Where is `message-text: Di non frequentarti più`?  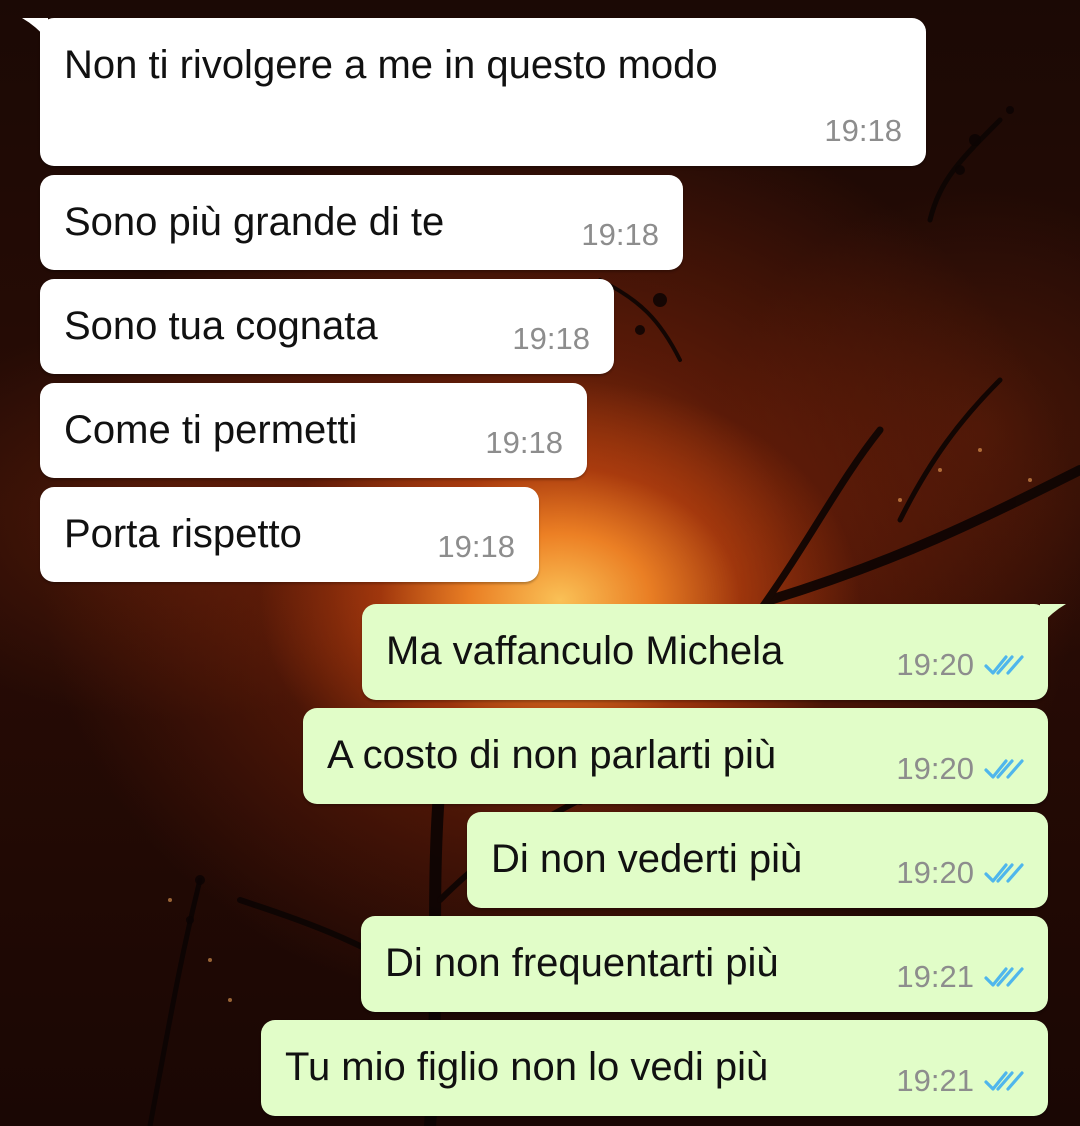 message-text: Di non frequentarti più is located at coordinates (582, 963).